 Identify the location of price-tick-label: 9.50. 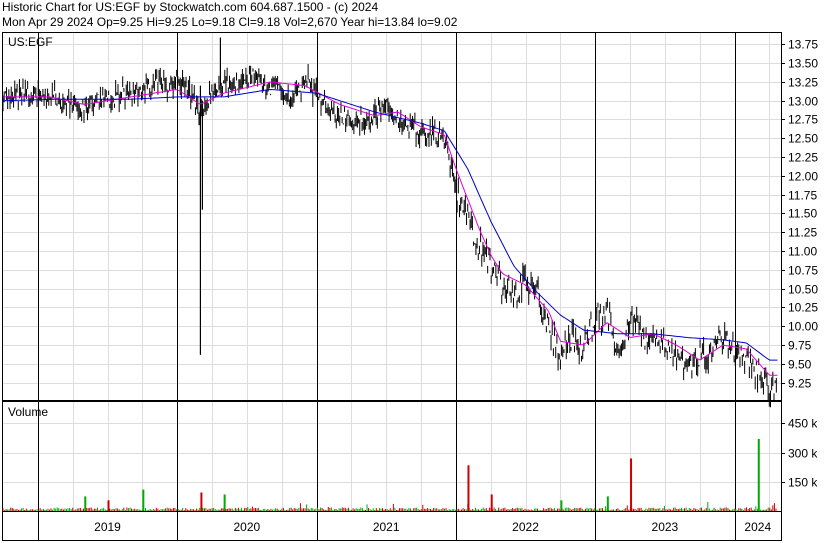
(800, 365).